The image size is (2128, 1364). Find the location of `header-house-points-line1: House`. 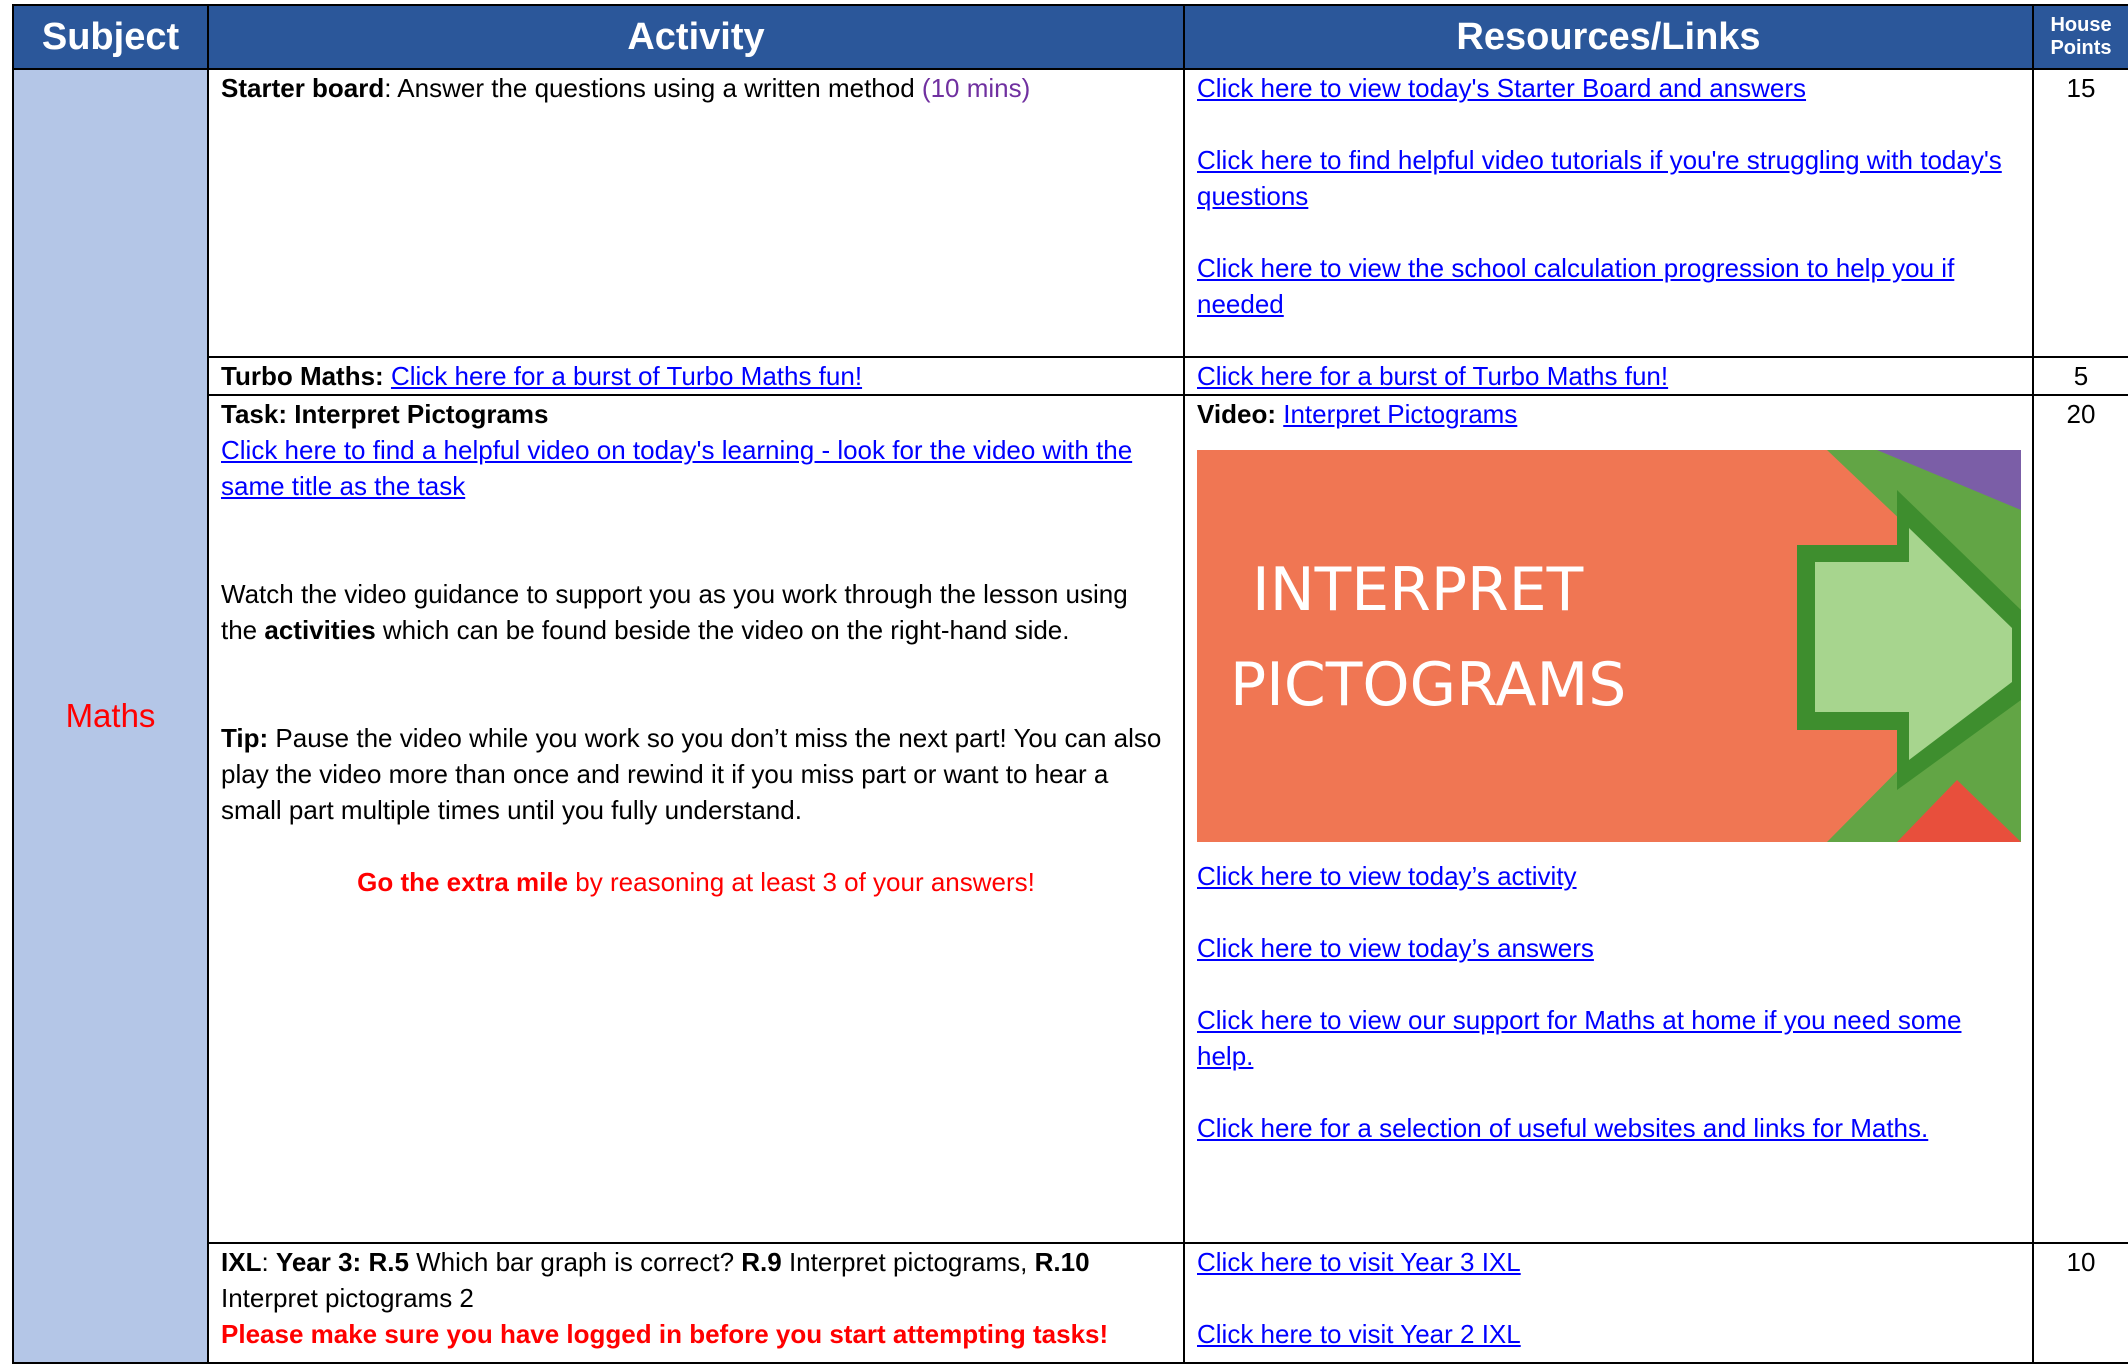

header-house-points-line1: House is located at coordinates (2081, 25).